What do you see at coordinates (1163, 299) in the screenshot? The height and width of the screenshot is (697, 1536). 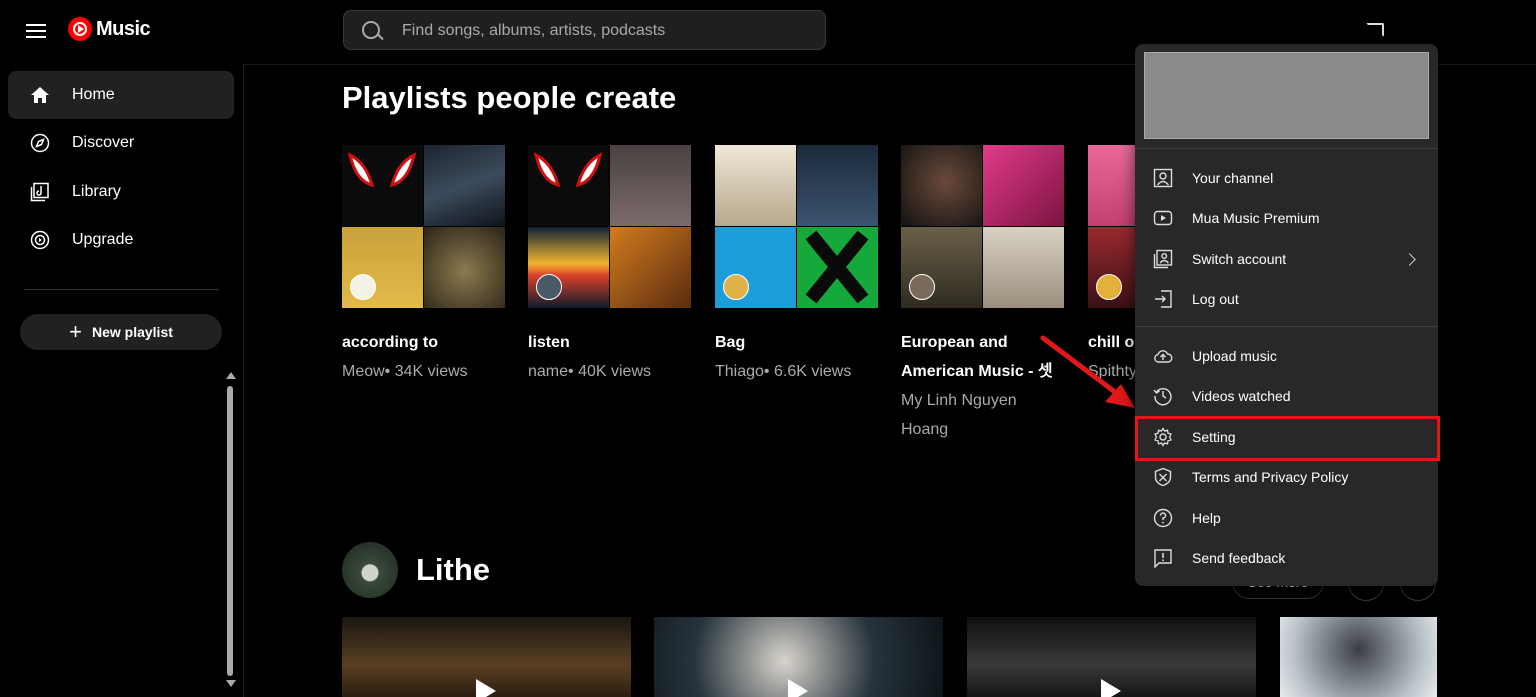 I see `logout-icon` at bounding box center [1163, 299].